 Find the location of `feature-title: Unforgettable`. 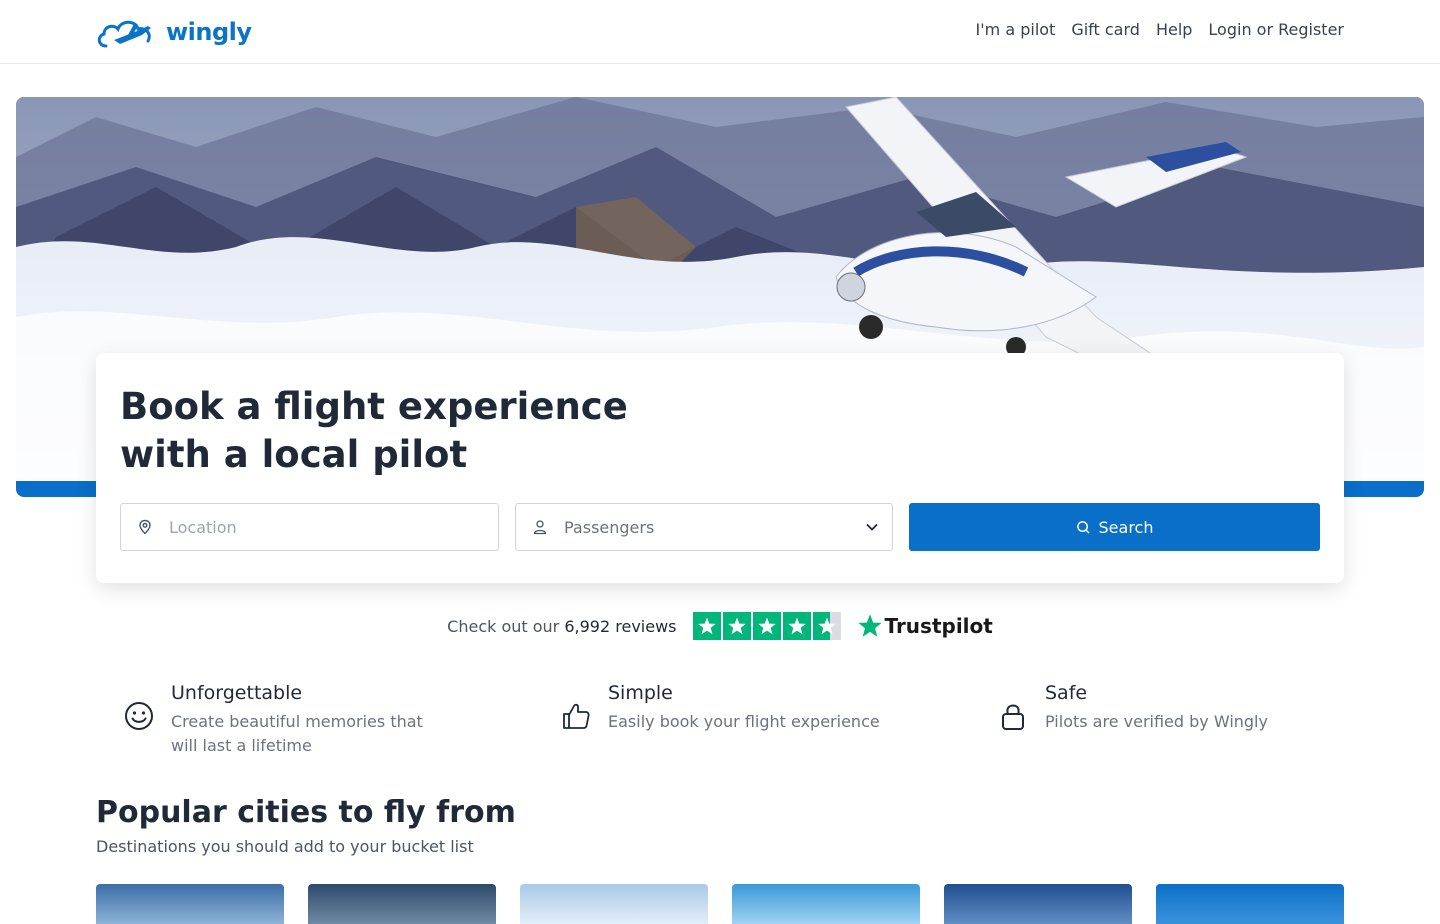

feature-title: Unforgettable is located at coordinates (237, 693).